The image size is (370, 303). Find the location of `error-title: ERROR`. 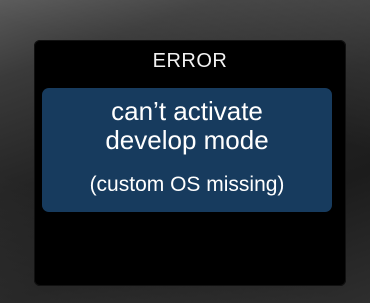

error-title: ERROR is located at coordinates (190, 61).